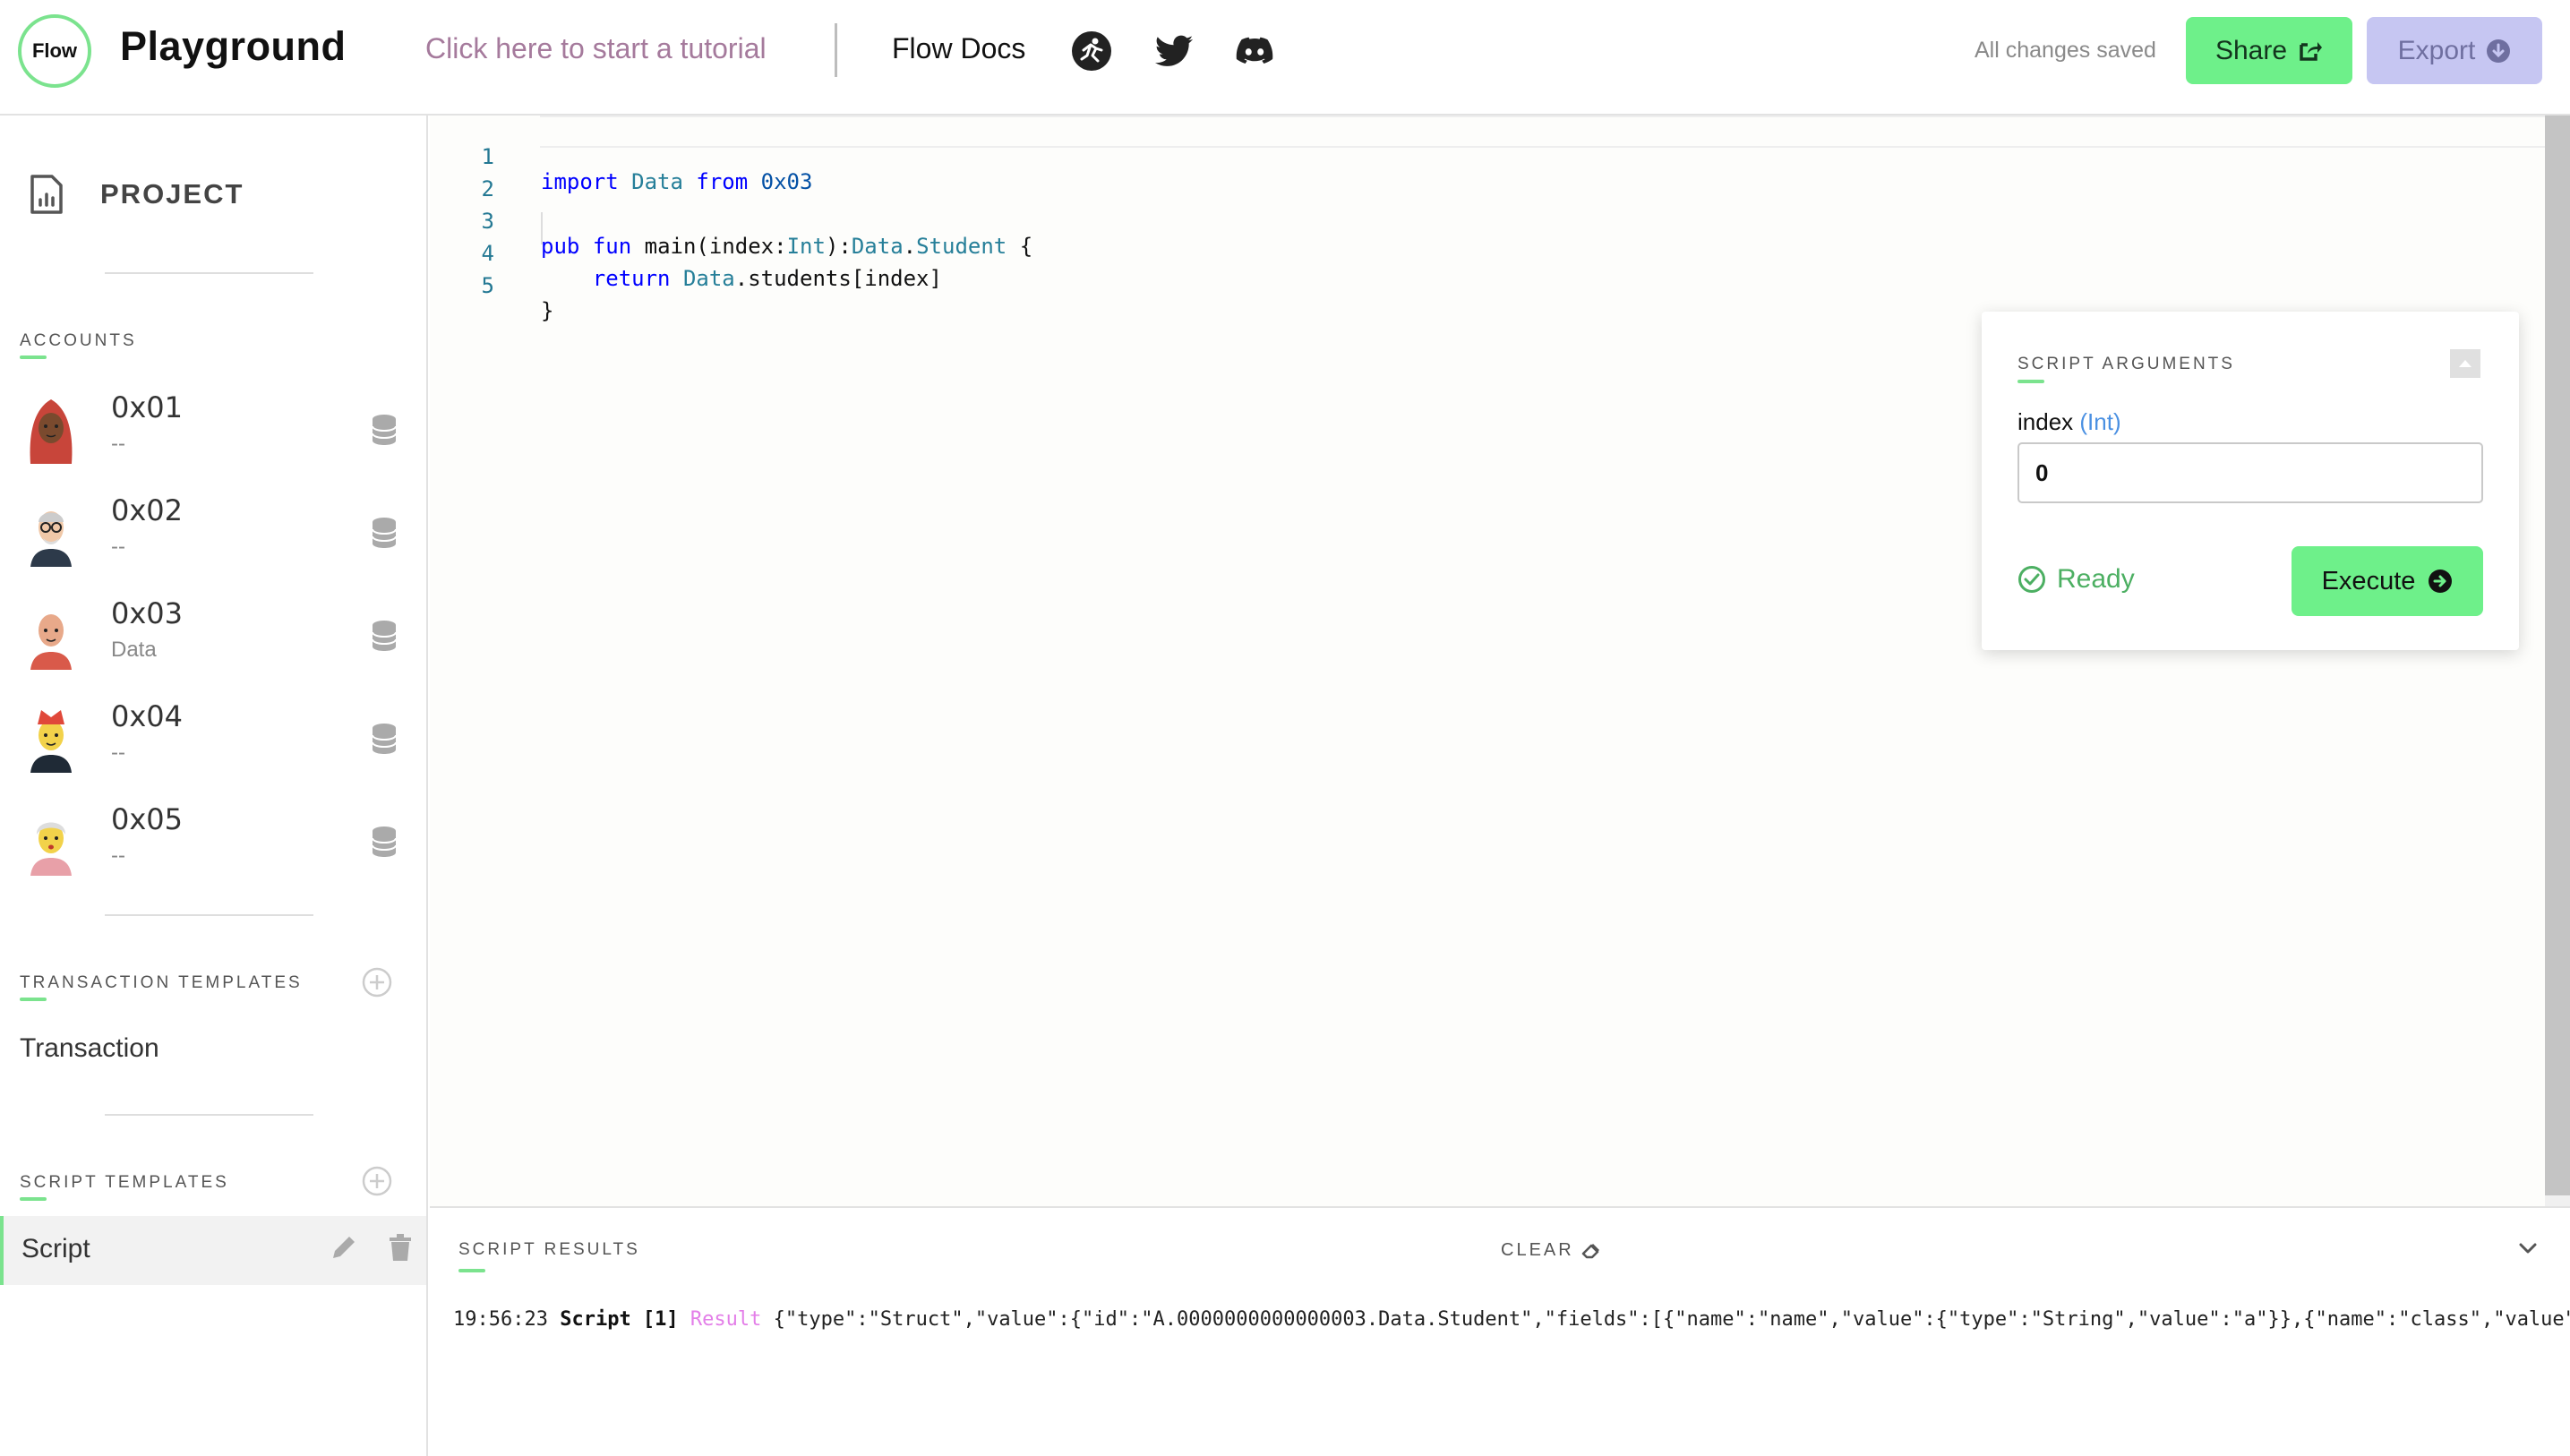 The height and width of the screenshot is (1456, 2570). I want to click on transaction-templates-title: TRANSACTION TEMPLATES, so click(161, 982).